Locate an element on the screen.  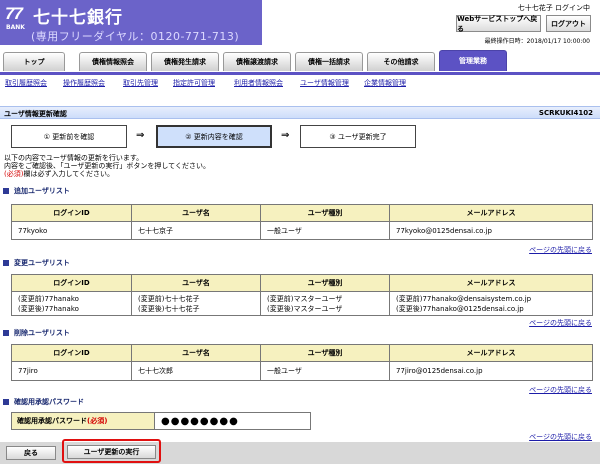
logout-button: ログアウト is located at coordinates (568, 23).